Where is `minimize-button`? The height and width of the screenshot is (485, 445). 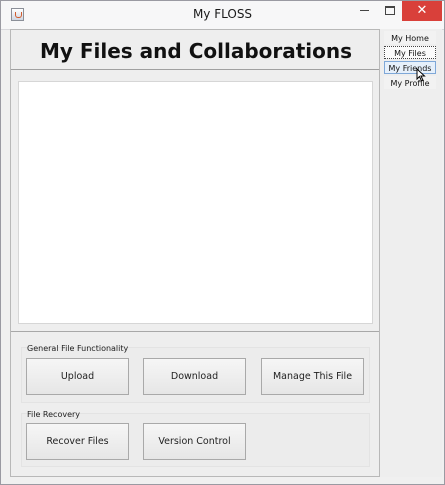
minimize-button is located at coordinates (364, 11).